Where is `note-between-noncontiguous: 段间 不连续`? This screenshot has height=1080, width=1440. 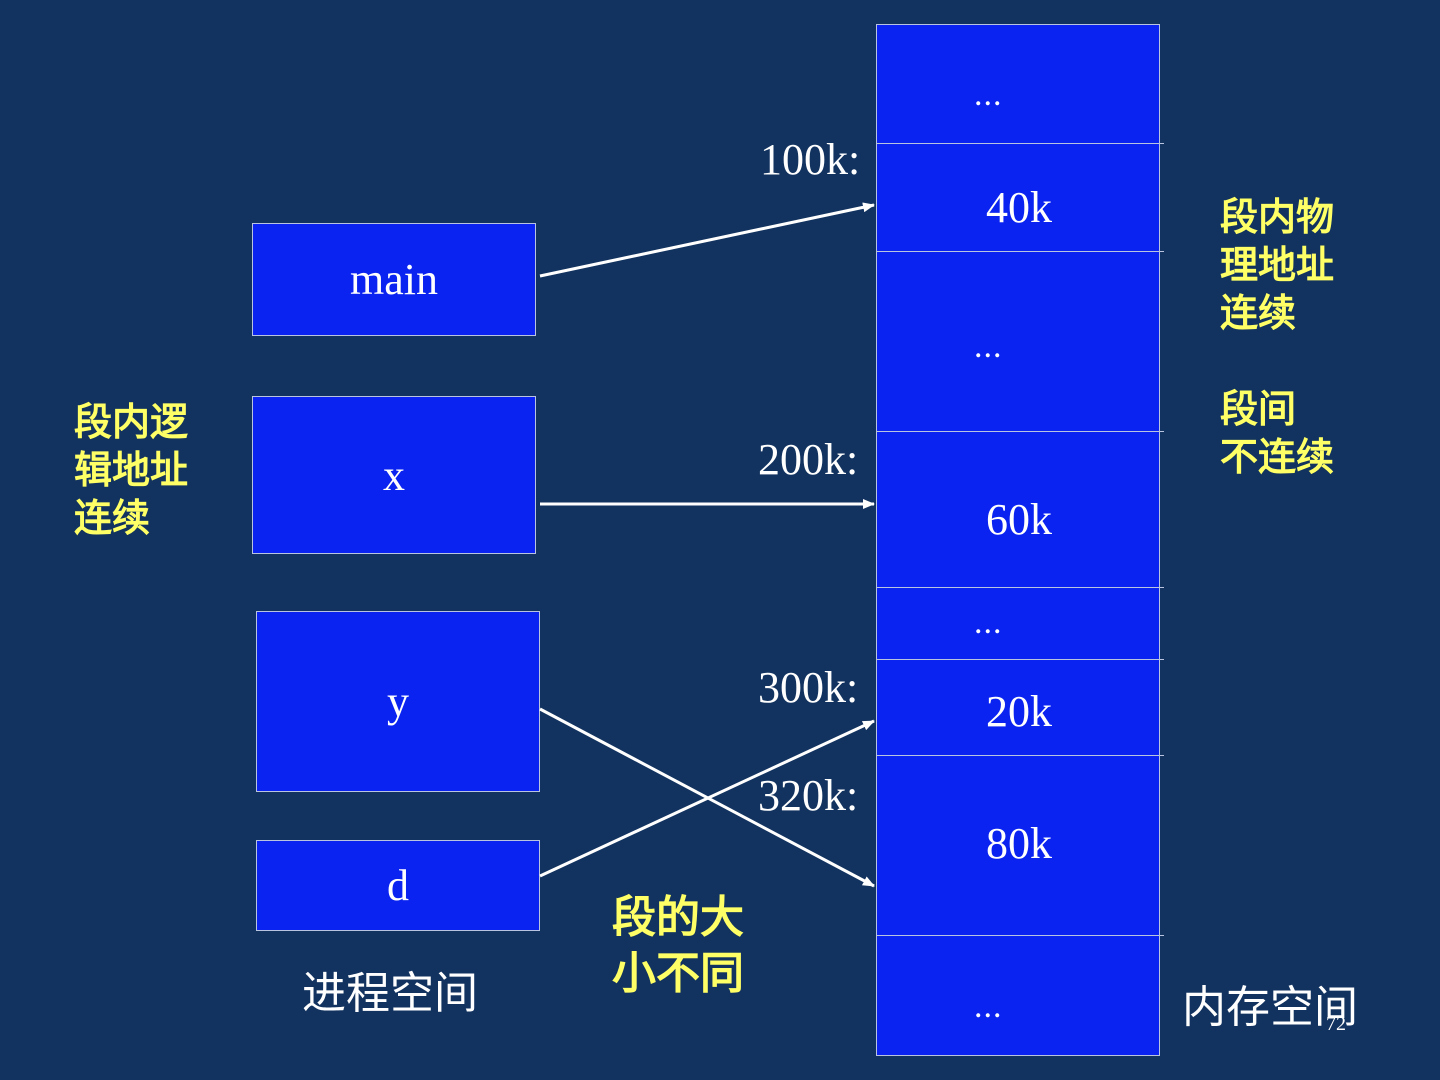
note-between-noncontiguous: 段间 不连续 is located at coordinates (1277, 433).